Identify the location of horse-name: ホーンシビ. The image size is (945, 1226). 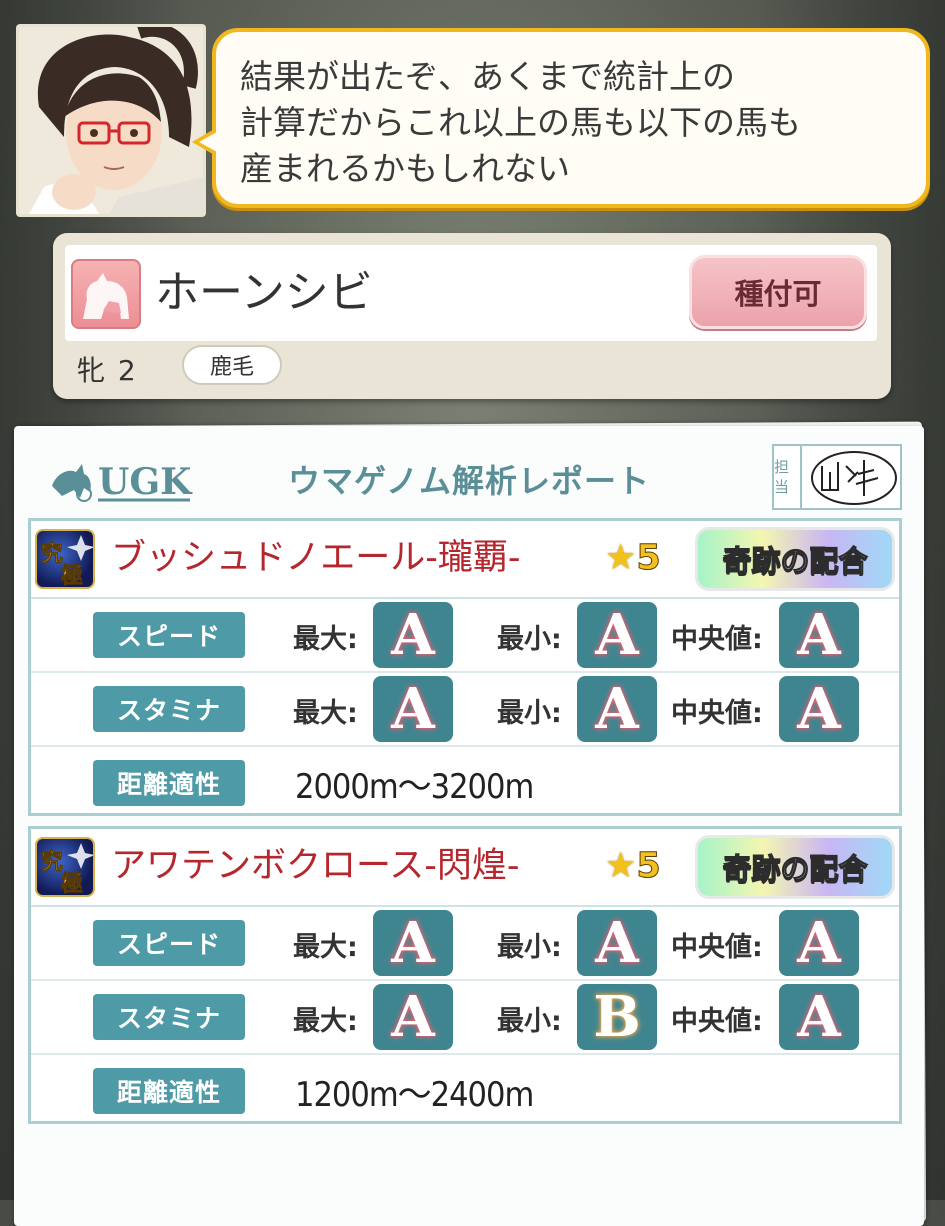
(264, 292).